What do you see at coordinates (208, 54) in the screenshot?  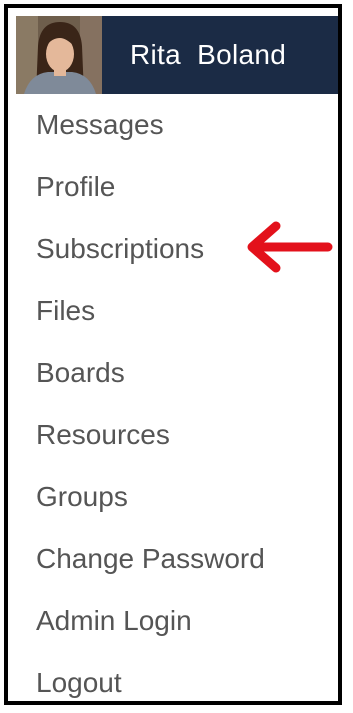 I see `user-name: Rita Boland` at bounding box center [208, 54].